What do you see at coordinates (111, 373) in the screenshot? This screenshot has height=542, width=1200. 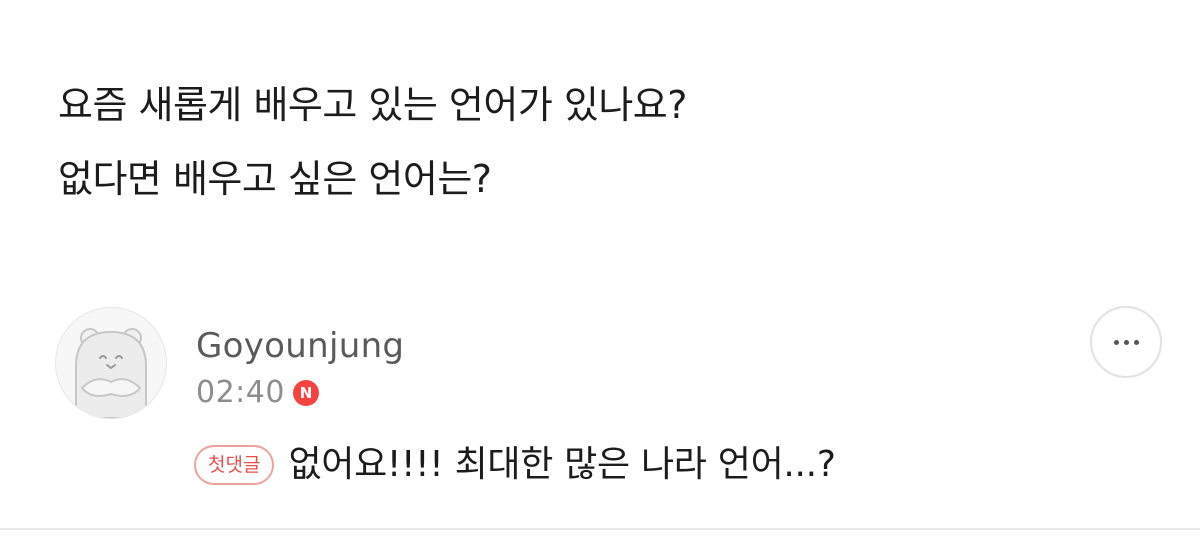 I see `hamster-avatar-icon` at bounding box center [111, 373].